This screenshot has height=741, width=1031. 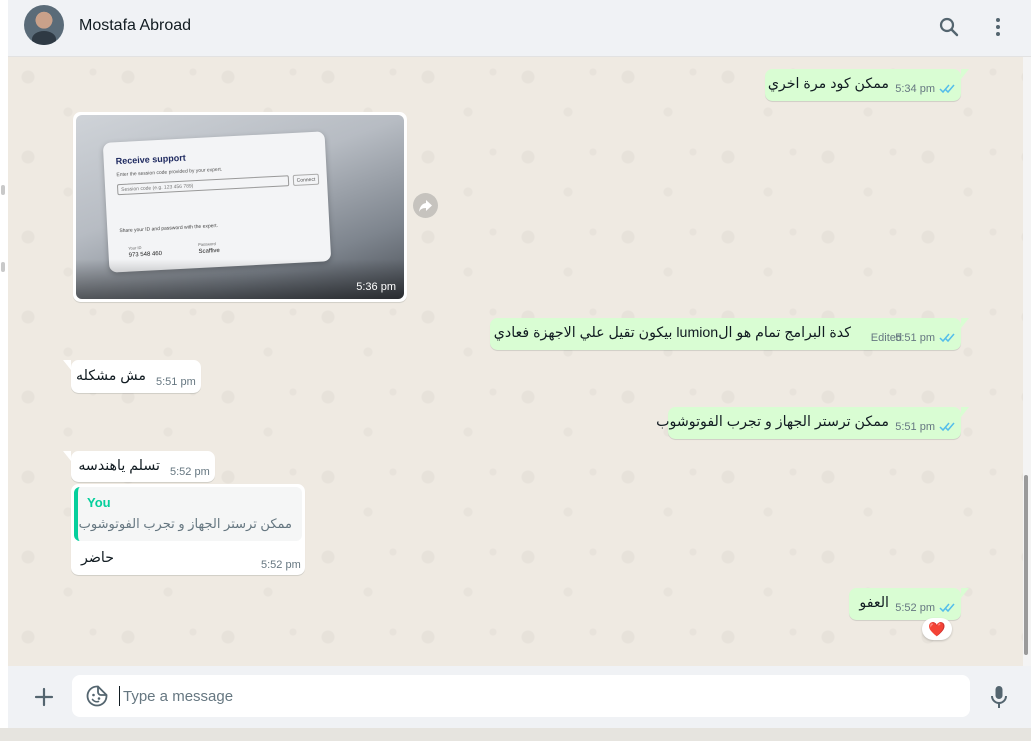 What do you see at coordinates (97, 558) in the screenshot?
I see `message-text: حاضر` at bounding box center [97, 558].